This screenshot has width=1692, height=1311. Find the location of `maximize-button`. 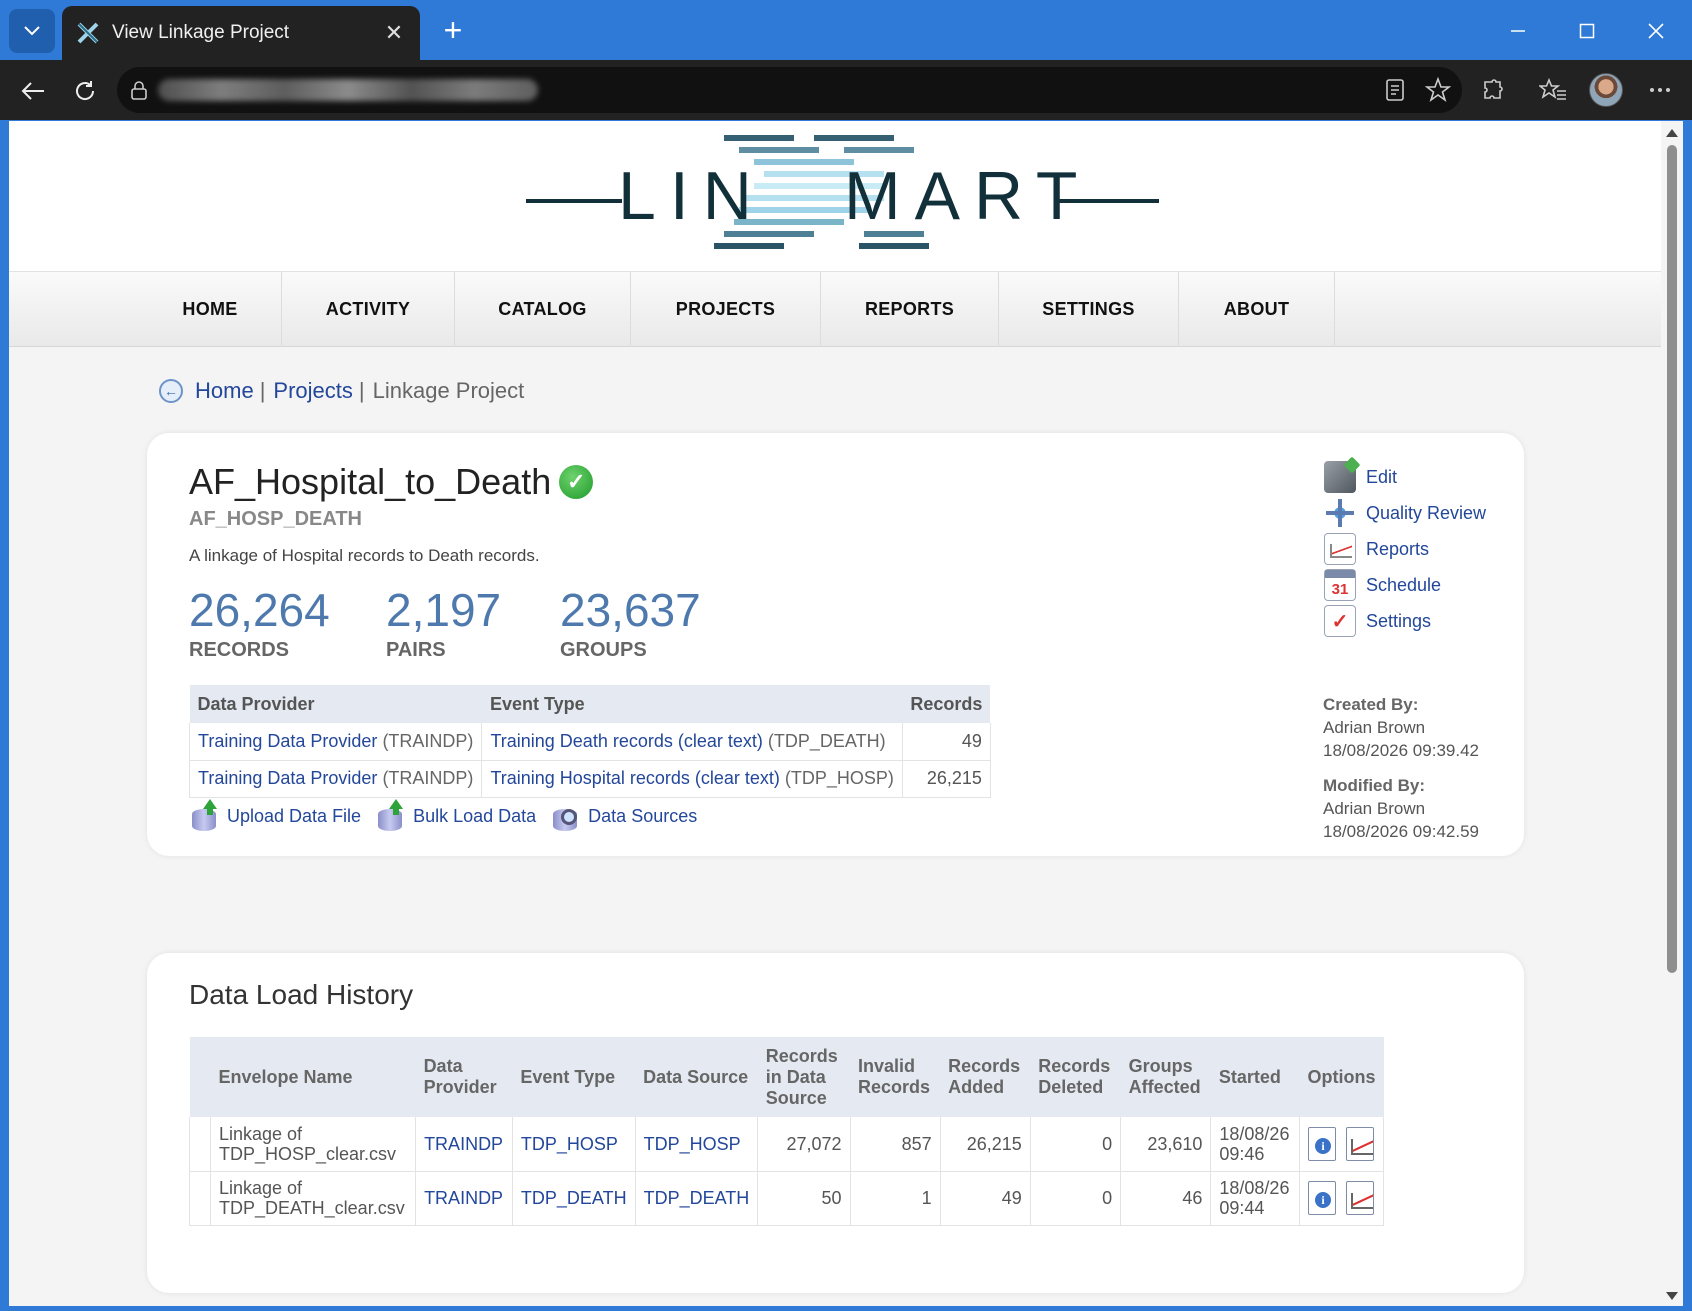

maximize-button is located at coordinates (1587, 31).